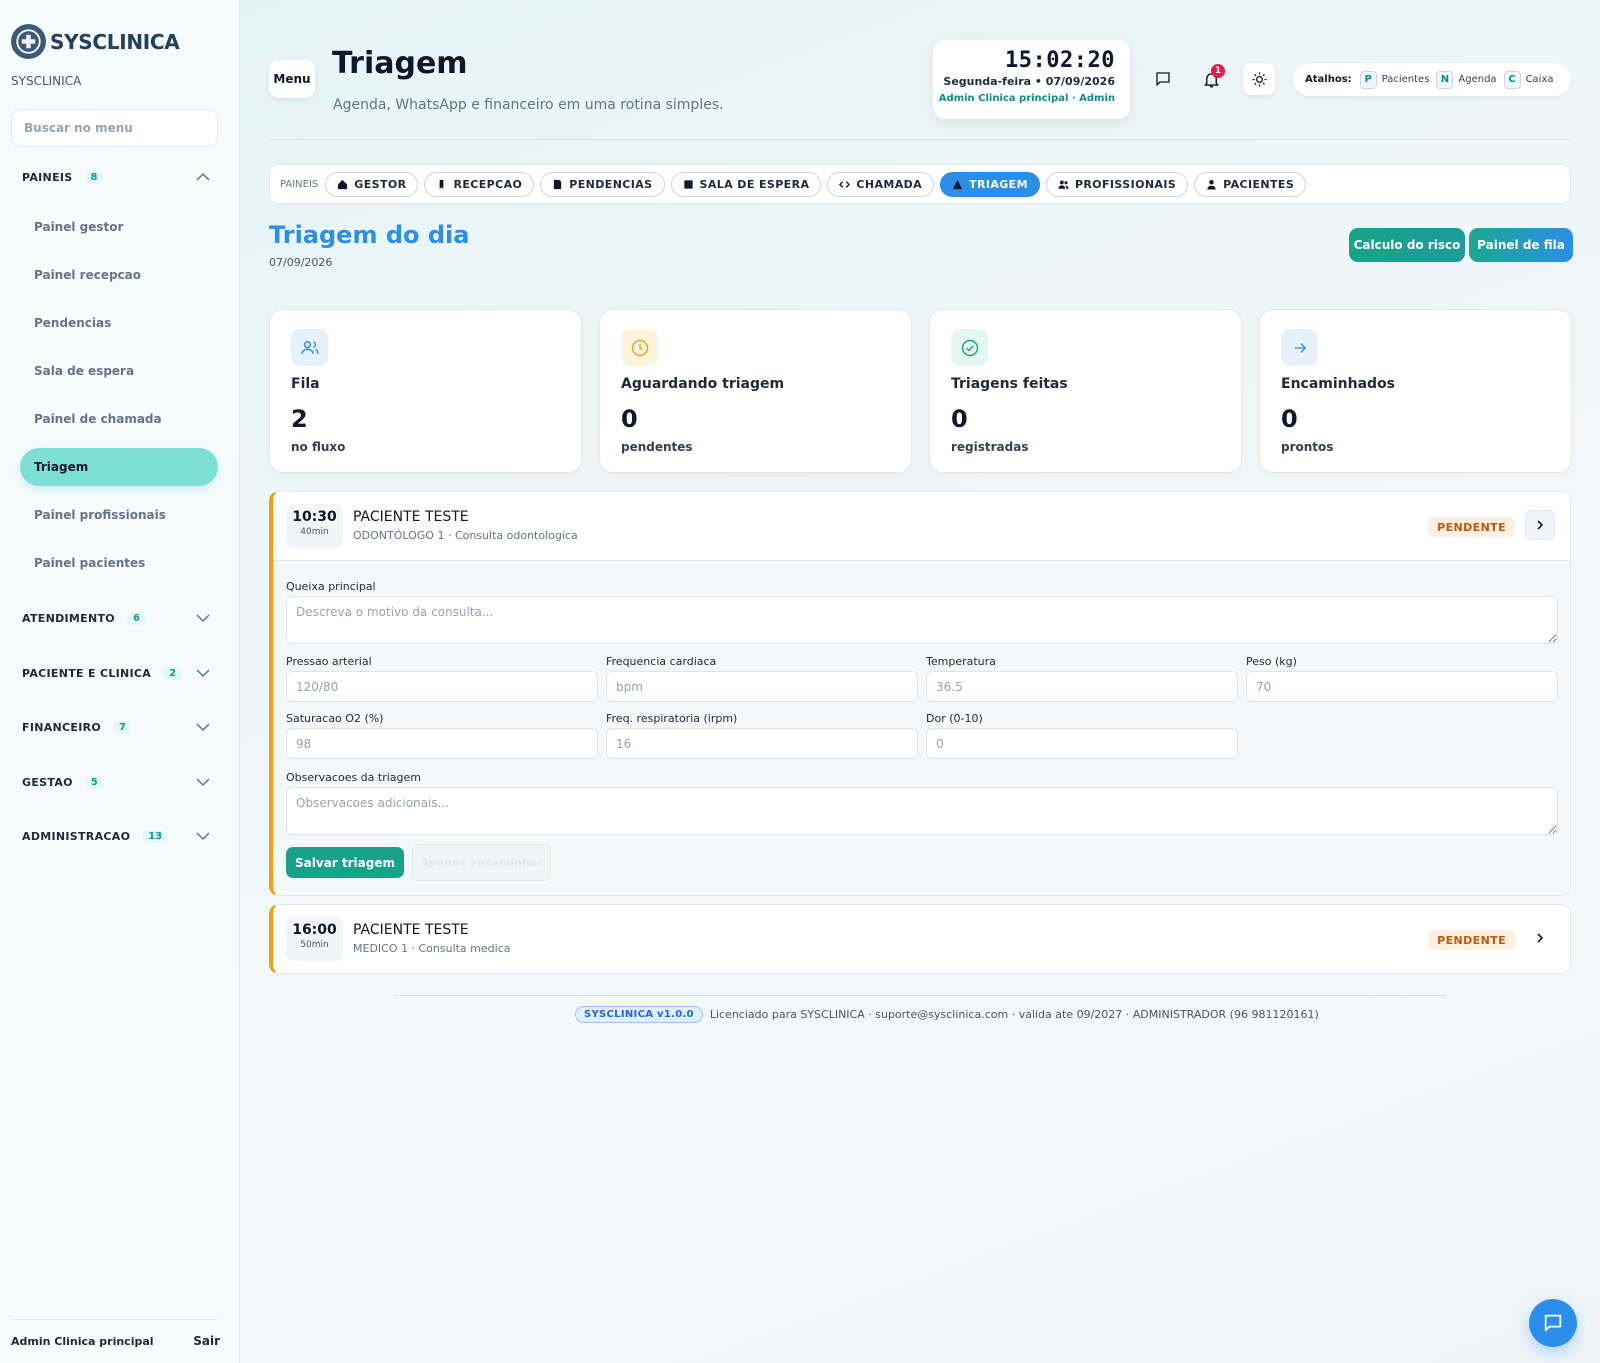 This screenshot has width=1600, height=1363. Describe the element at coordinates (754, 184) in the screenshot. I see `tab-label: SALA DE ESPERA` at that location.